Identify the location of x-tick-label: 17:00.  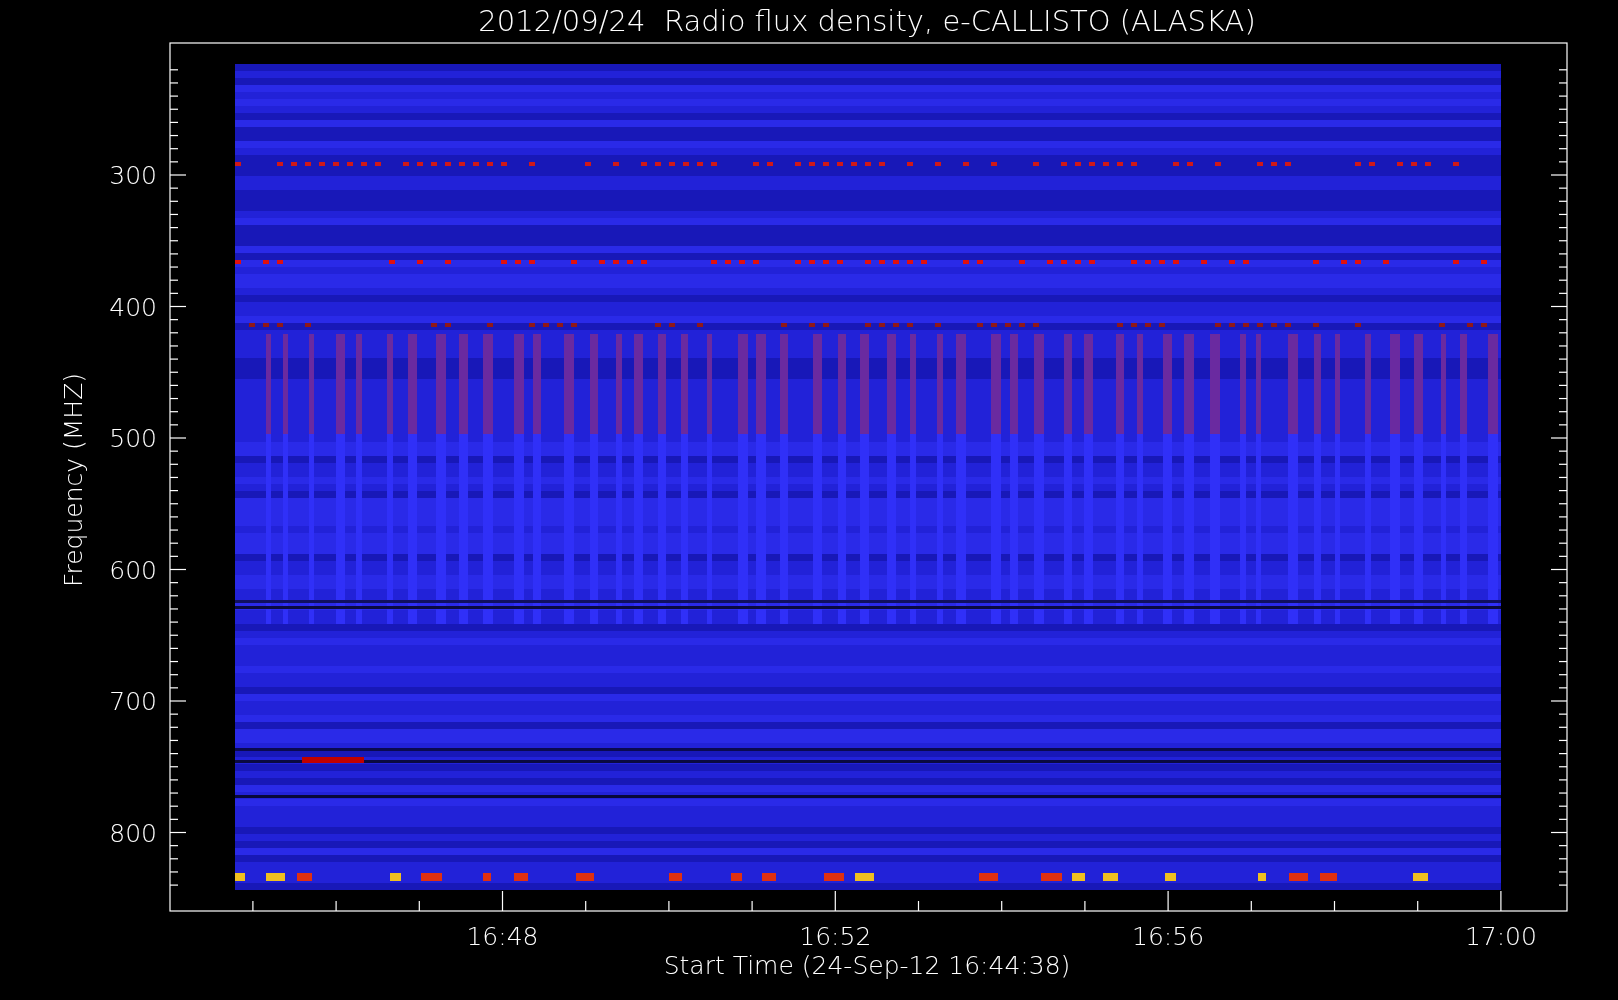
(1500, 936).